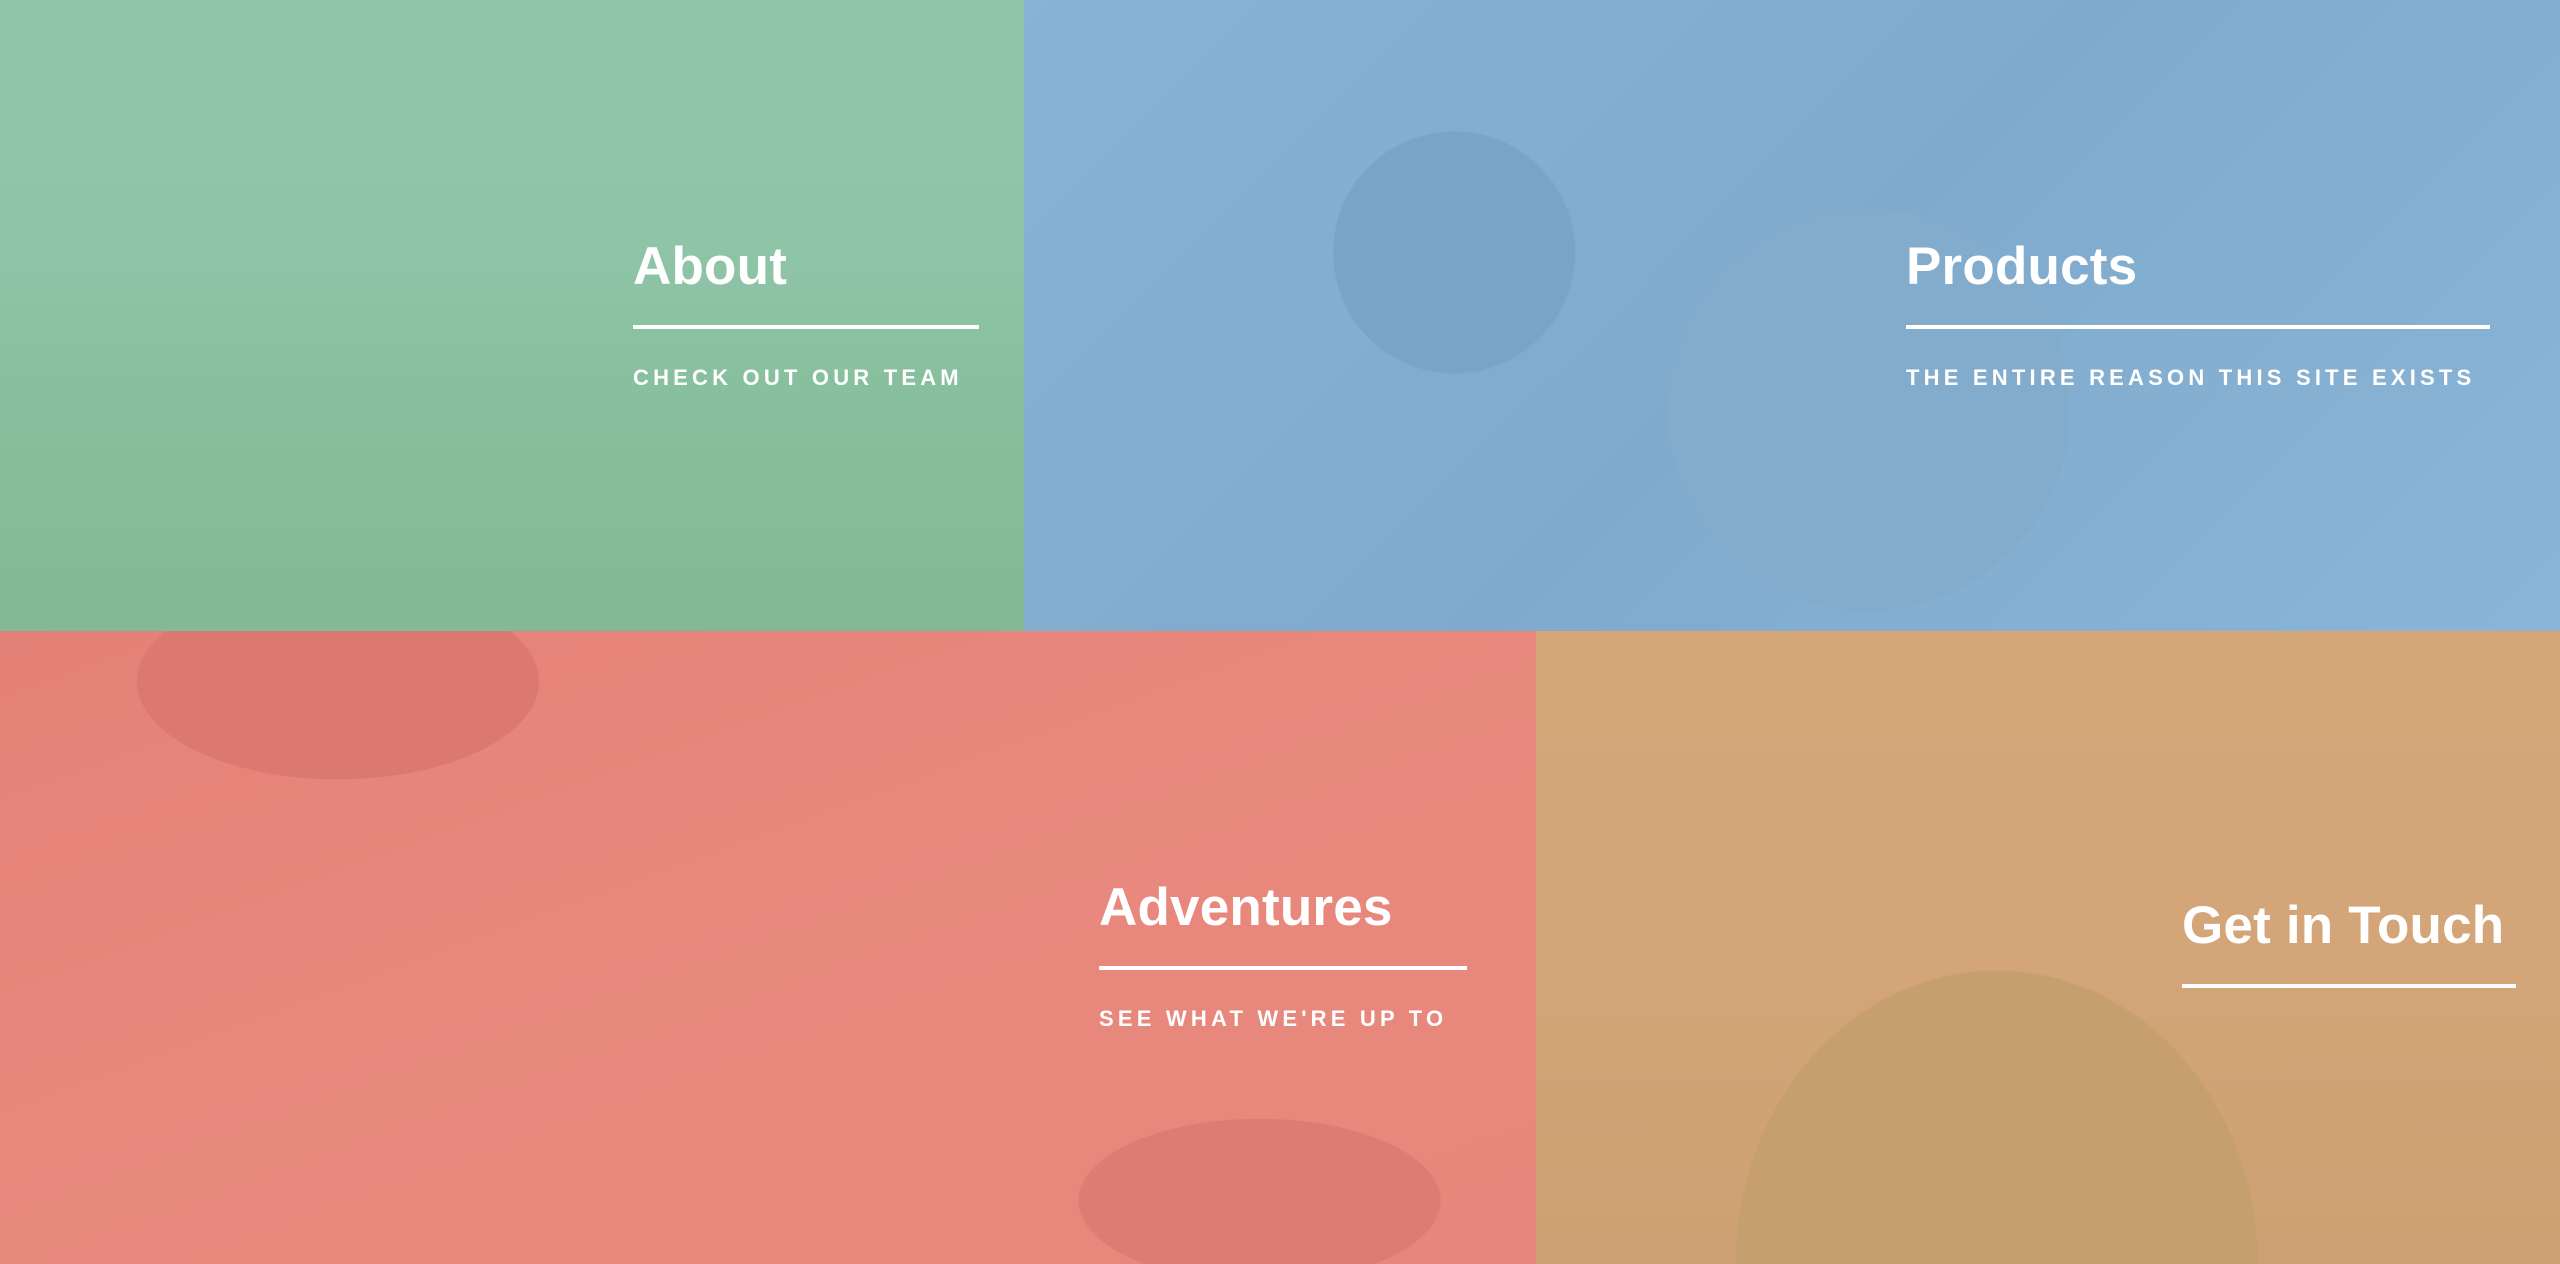  What do you see at coordinates (2022, 266) in the screenshot?
I see `tile-title: Products` at bounding box center [2022, 266].